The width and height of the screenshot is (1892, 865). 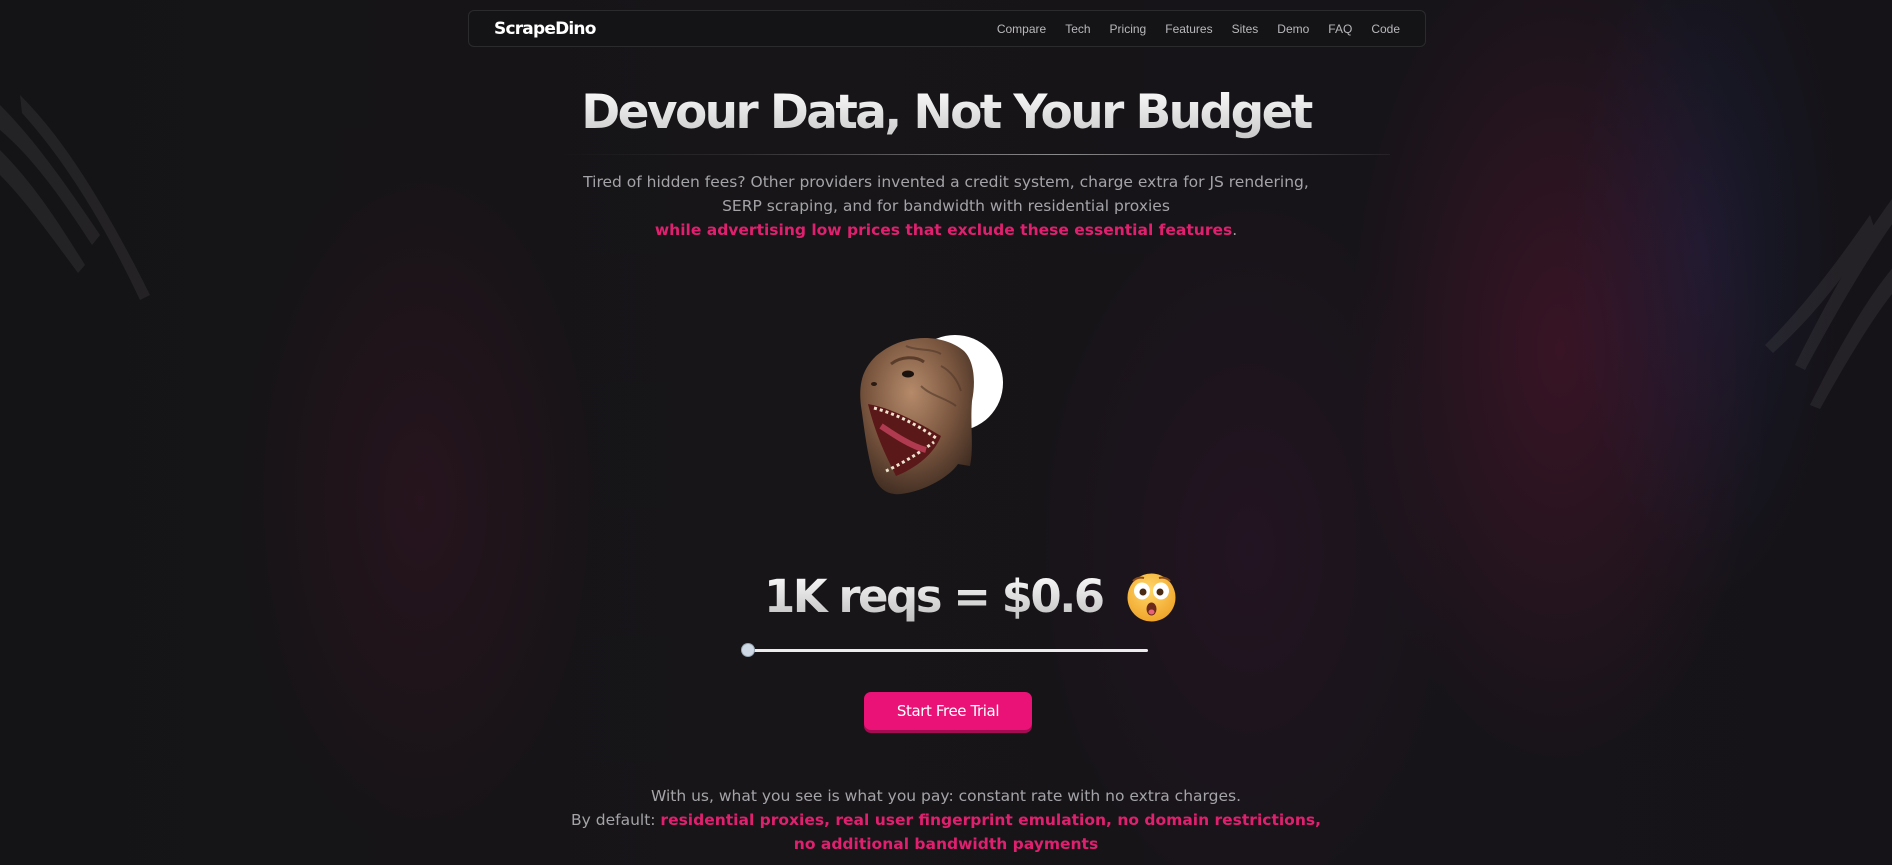 I want to click on price-display: 1K reqs = $0.6, so click(x=934, y=596).